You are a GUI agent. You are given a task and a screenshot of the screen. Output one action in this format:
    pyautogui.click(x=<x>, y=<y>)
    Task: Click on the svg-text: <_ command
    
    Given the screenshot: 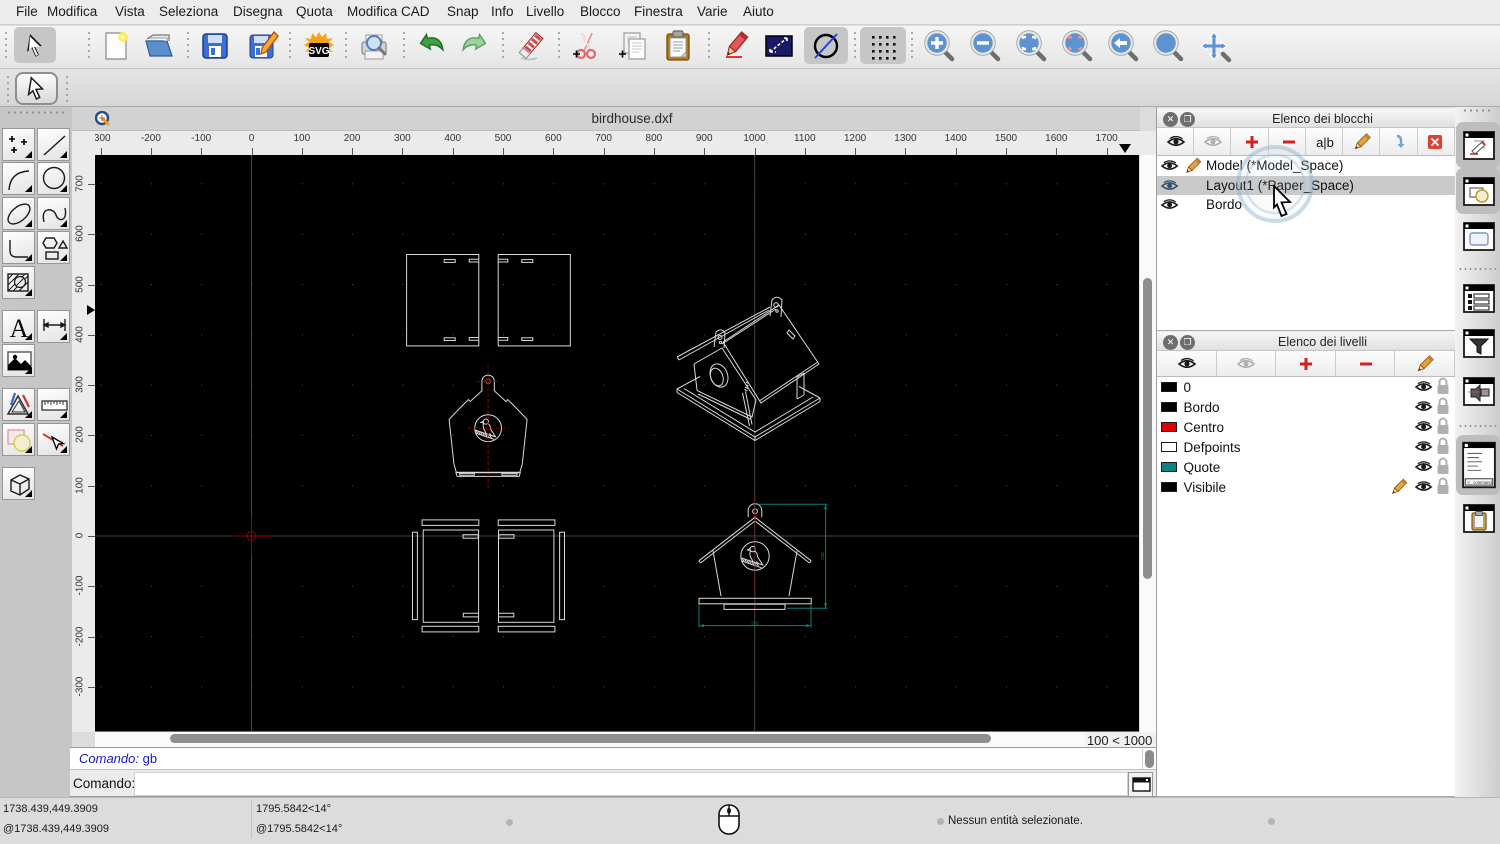 What is the action you would take?
    pyautogui.click(x=1479, y=482)
    